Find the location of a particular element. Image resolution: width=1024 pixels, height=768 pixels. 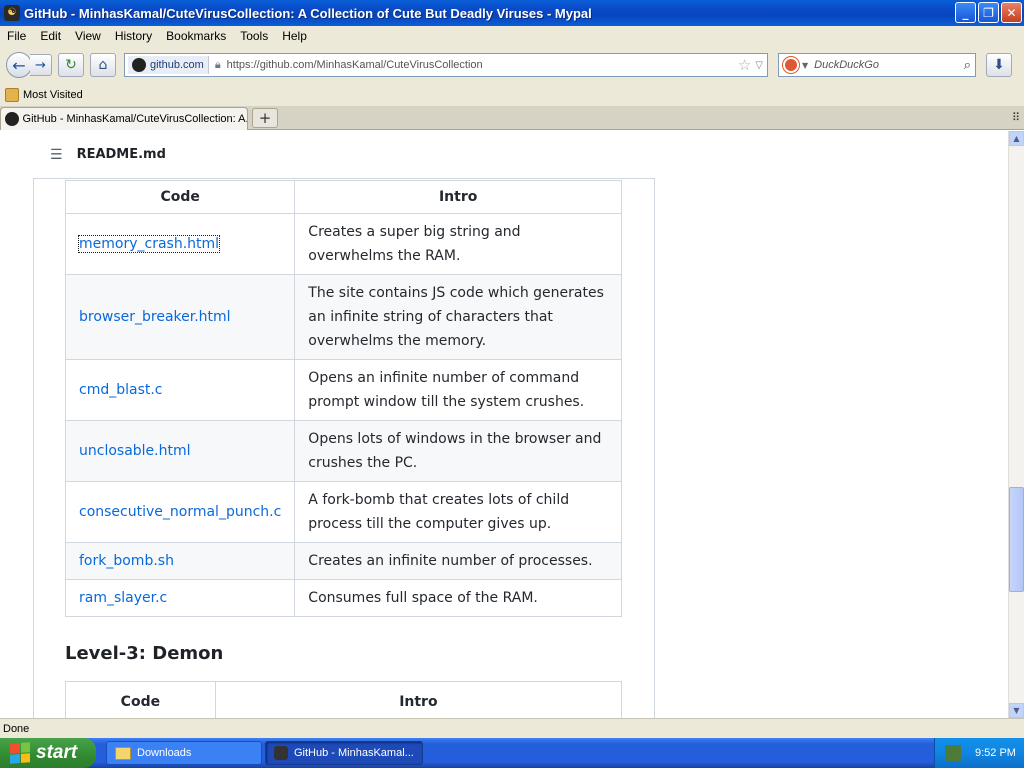

status-text: Done is located at coordinates (16, 728).